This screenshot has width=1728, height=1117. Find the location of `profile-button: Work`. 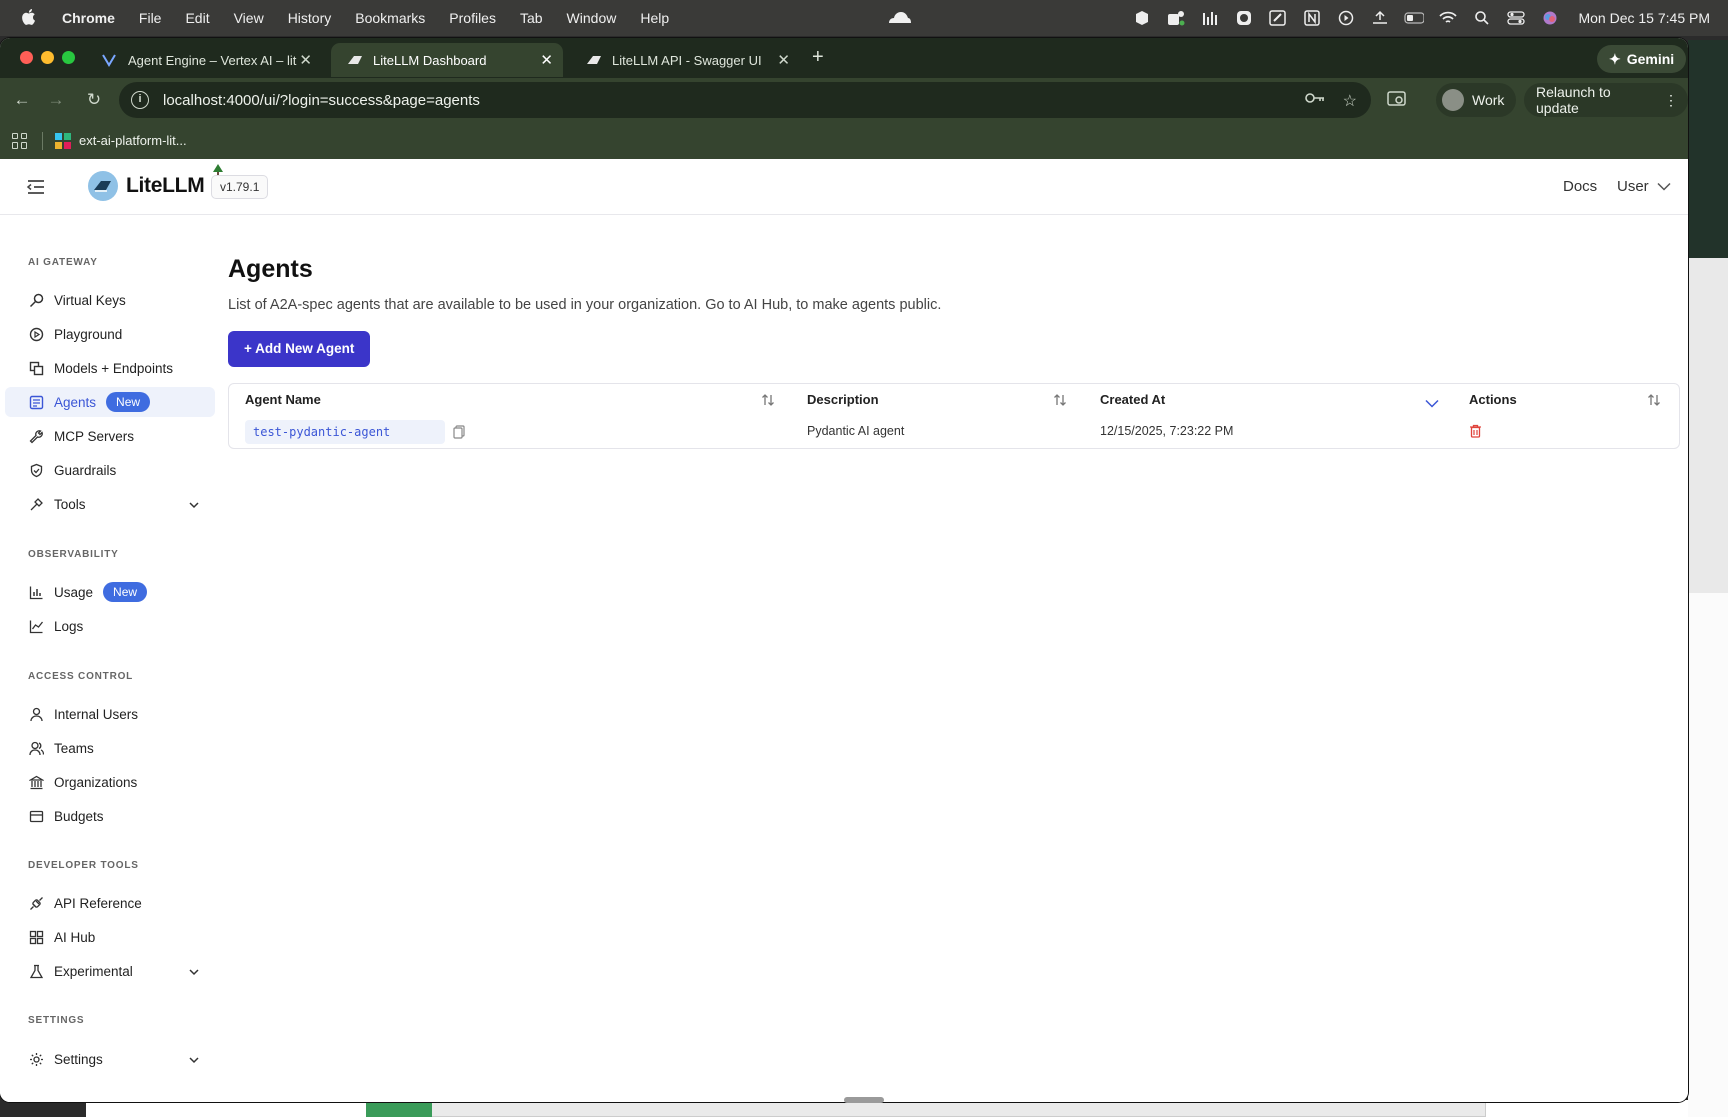

profile-button: Work is located at coordinates (1476, 100).